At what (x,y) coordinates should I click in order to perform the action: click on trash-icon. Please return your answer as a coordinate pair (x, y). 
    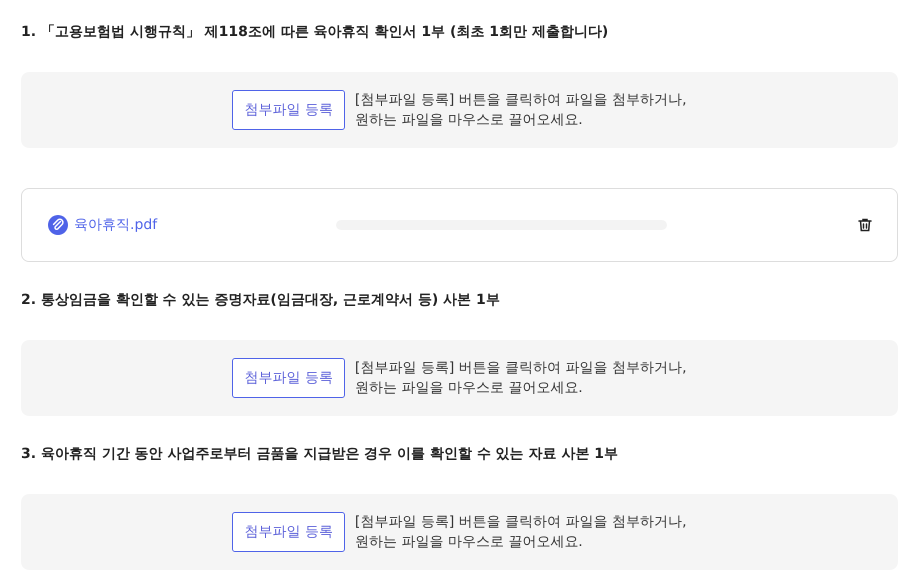
    Looking at the image, I should click on (865, 225).